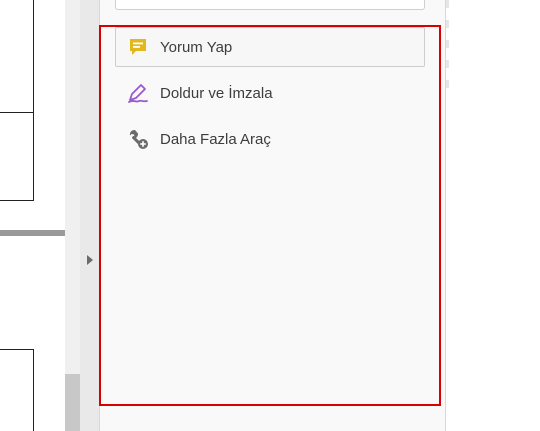 Image resolution: width=540 pixels, height=431 pixels. What do you see at coordinates (32, 215) in the screenshot?
I see `document-view` at bounding box center [32, 215].